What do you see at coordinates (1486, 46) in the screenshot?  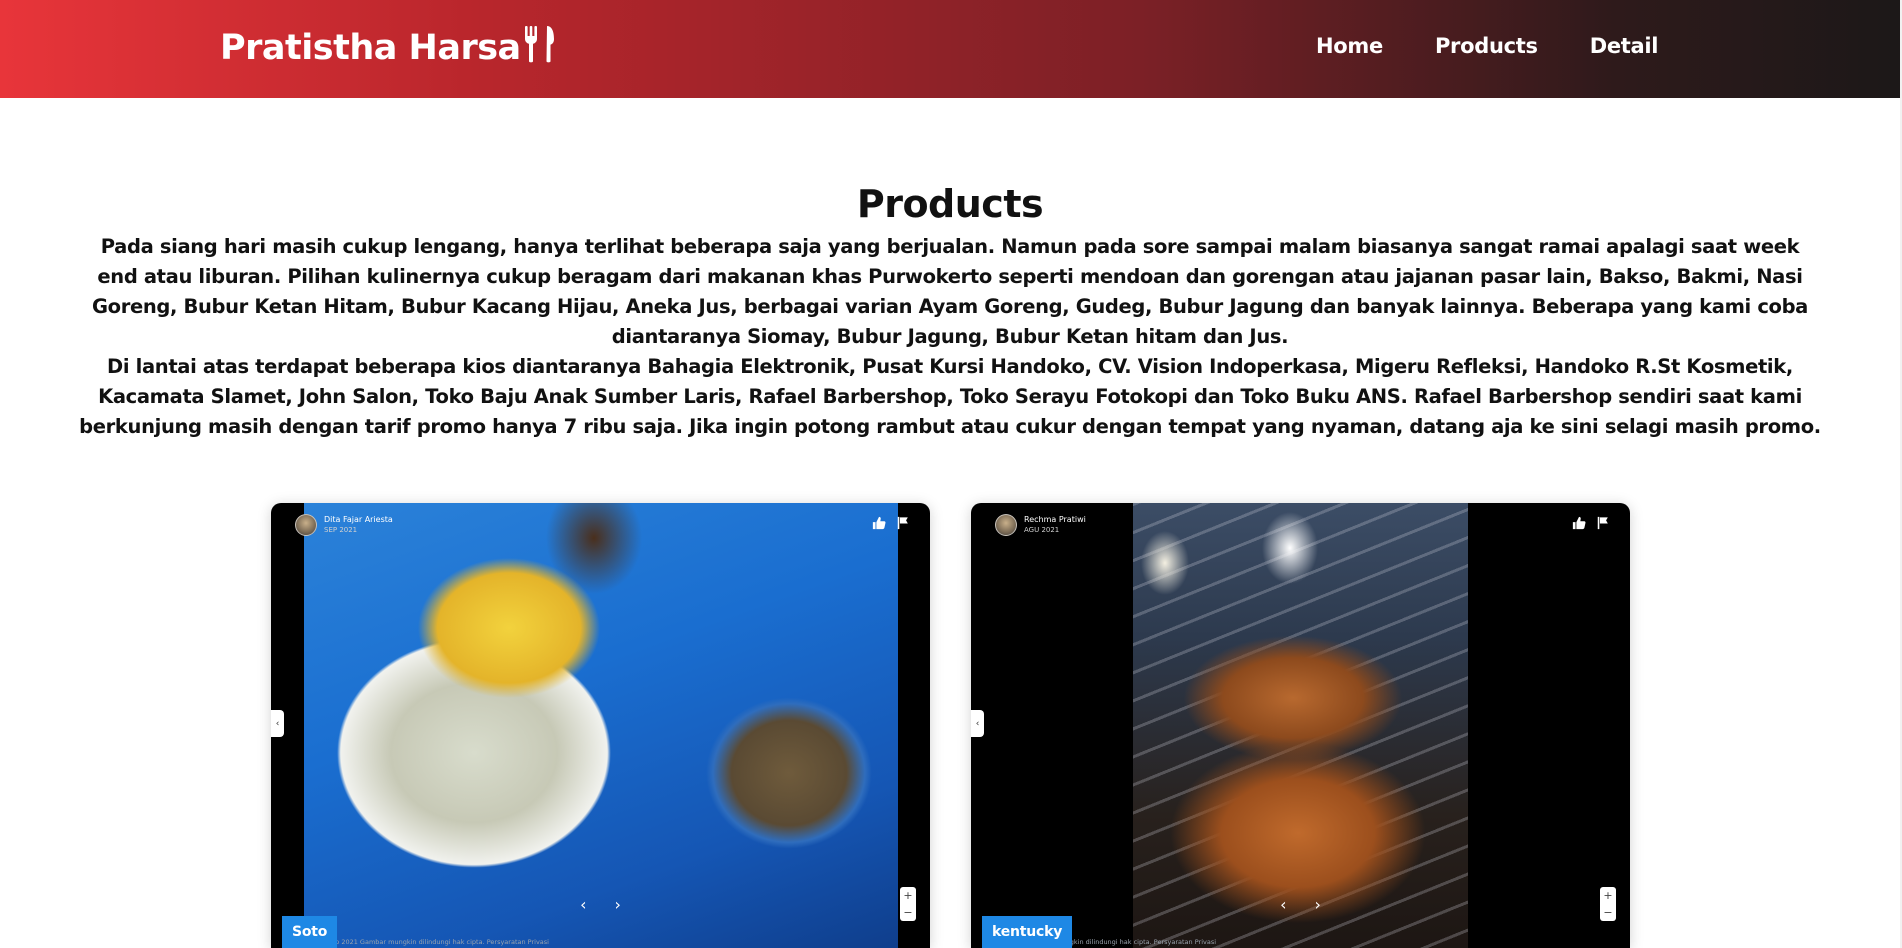 I see `nav-products: Products` at bounding box center [1486, 46].